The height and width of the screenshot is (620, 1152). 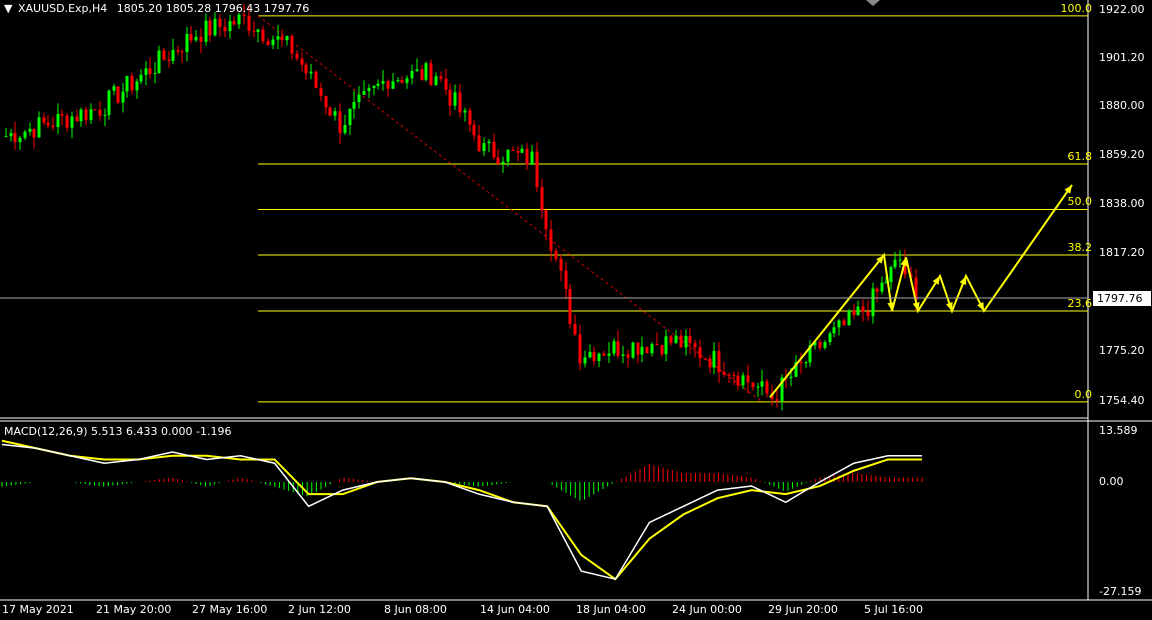 What do you see at coordinates (8, 8) in the screenshot?
I see `chevron-down-icon: ▼` at bounding box center [8, 8].